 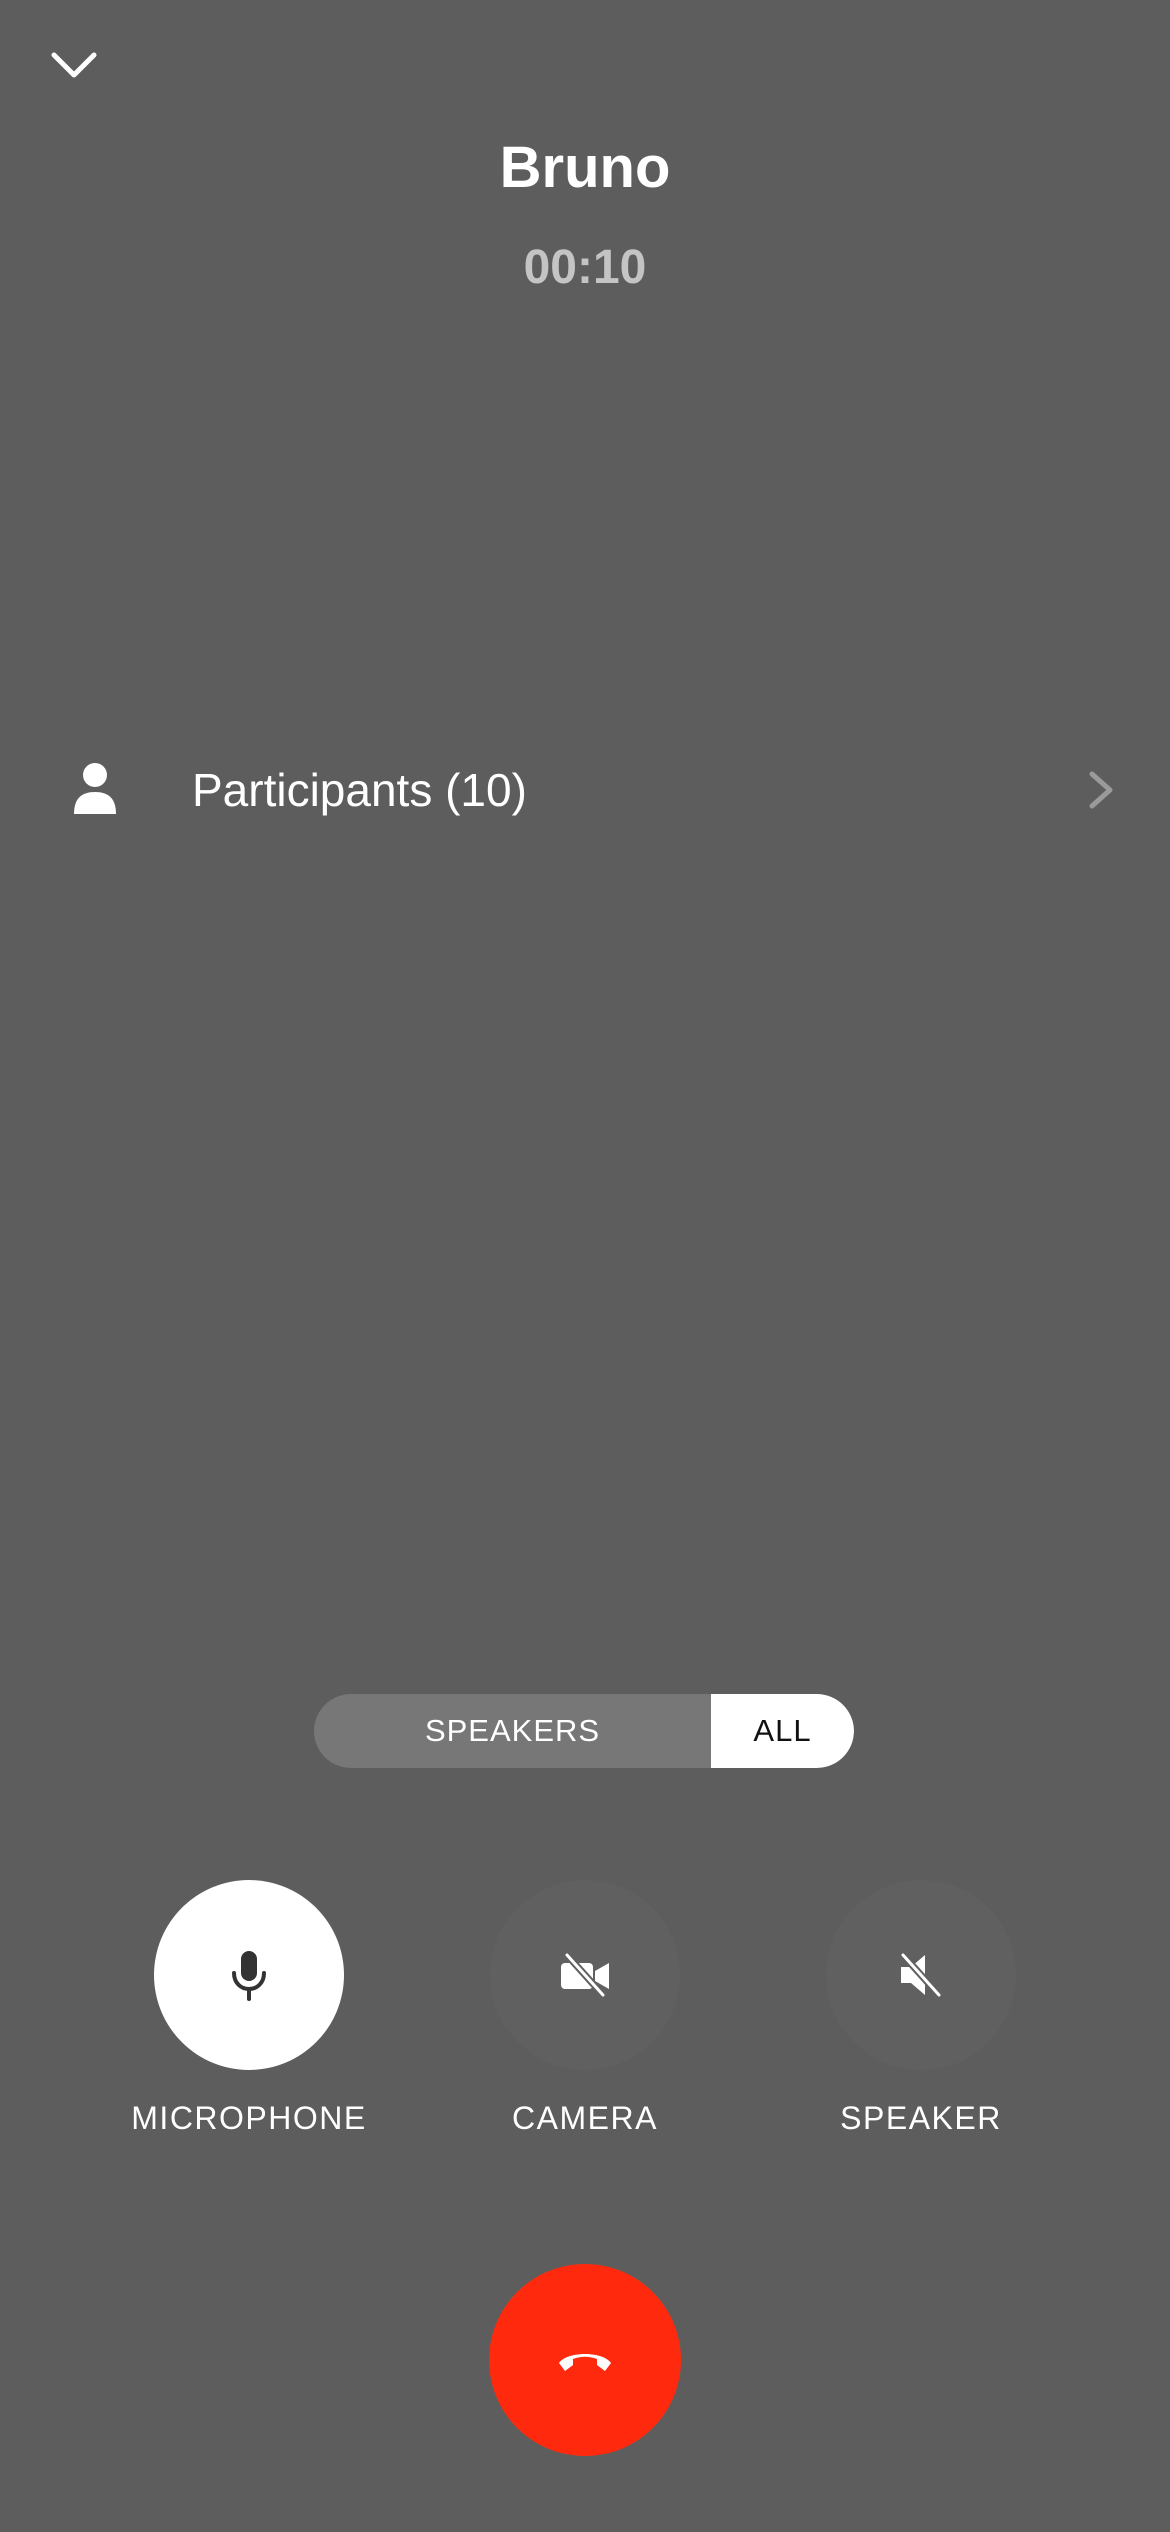 I want to click on microphone-button, so click(x=249, y=1975).